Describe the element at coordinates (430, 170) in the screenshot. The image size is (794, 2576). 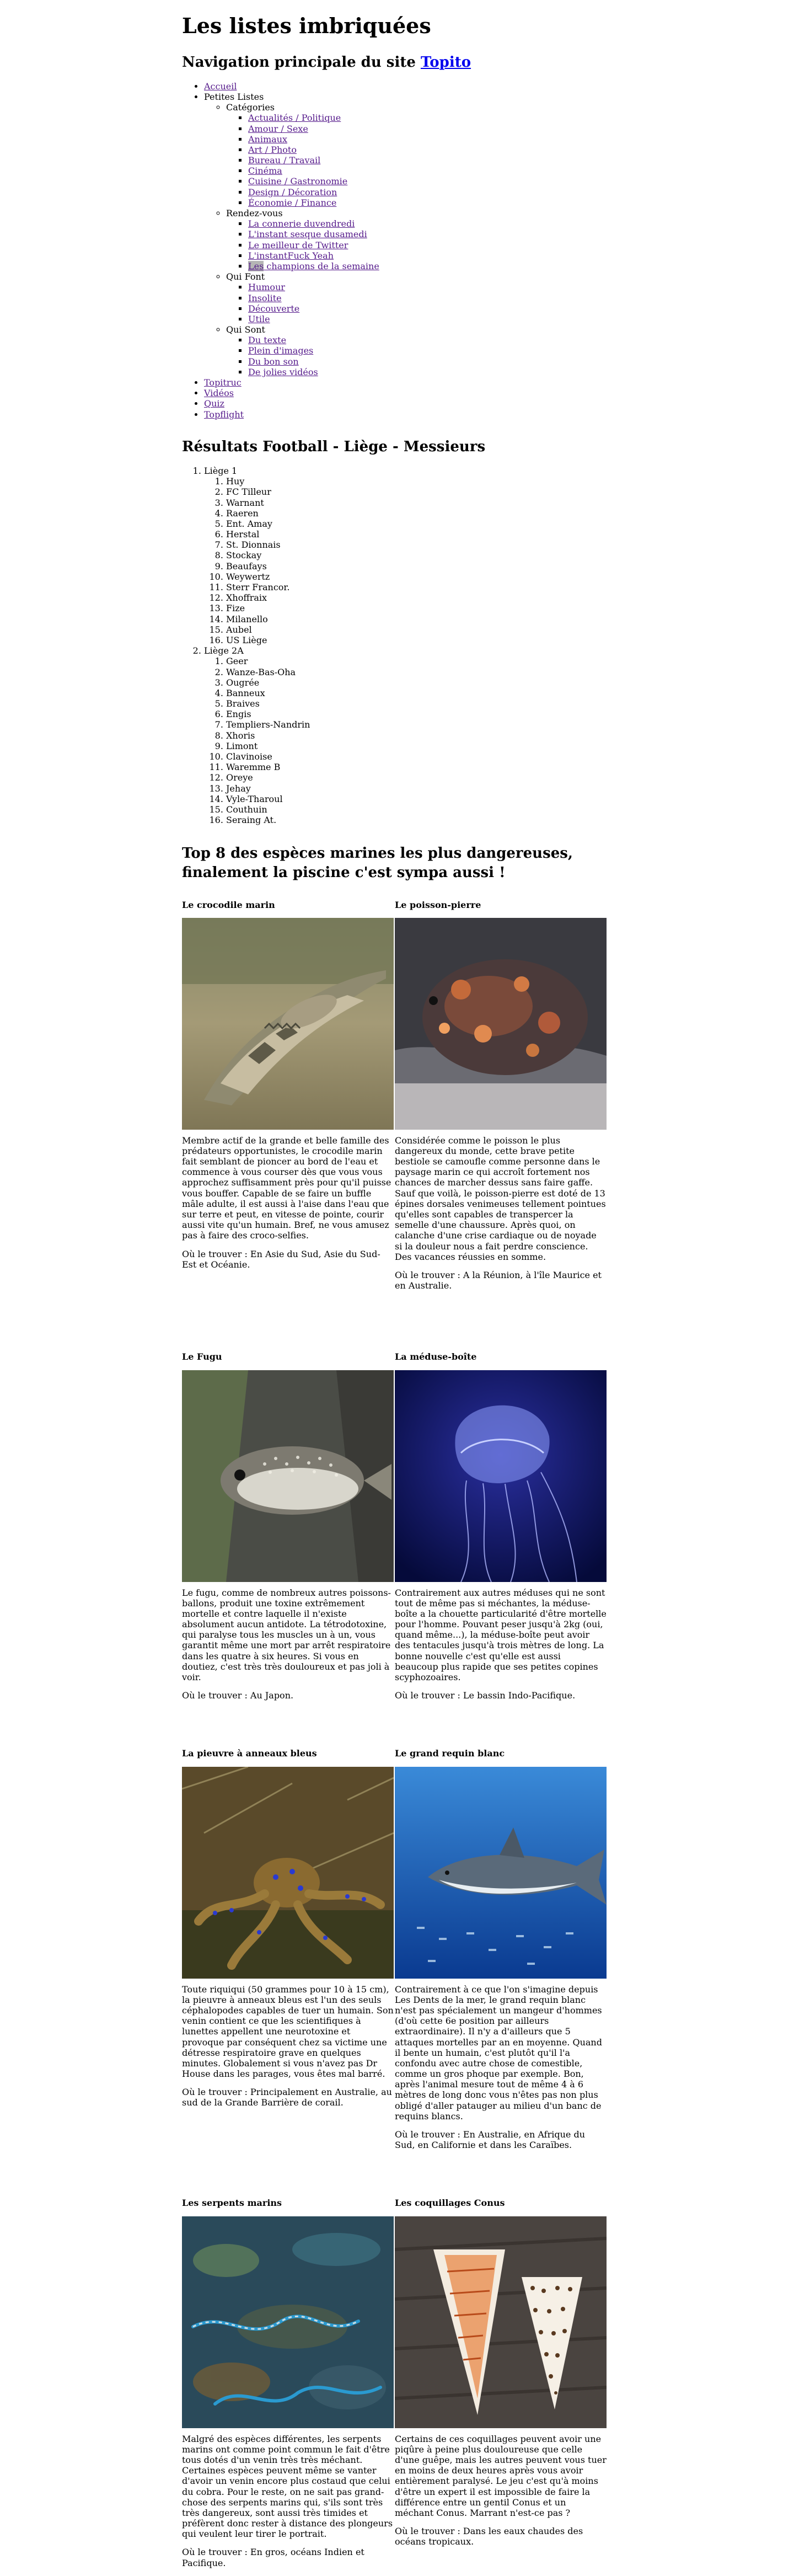
I see `nav-subitem: Cinéma` at that location.